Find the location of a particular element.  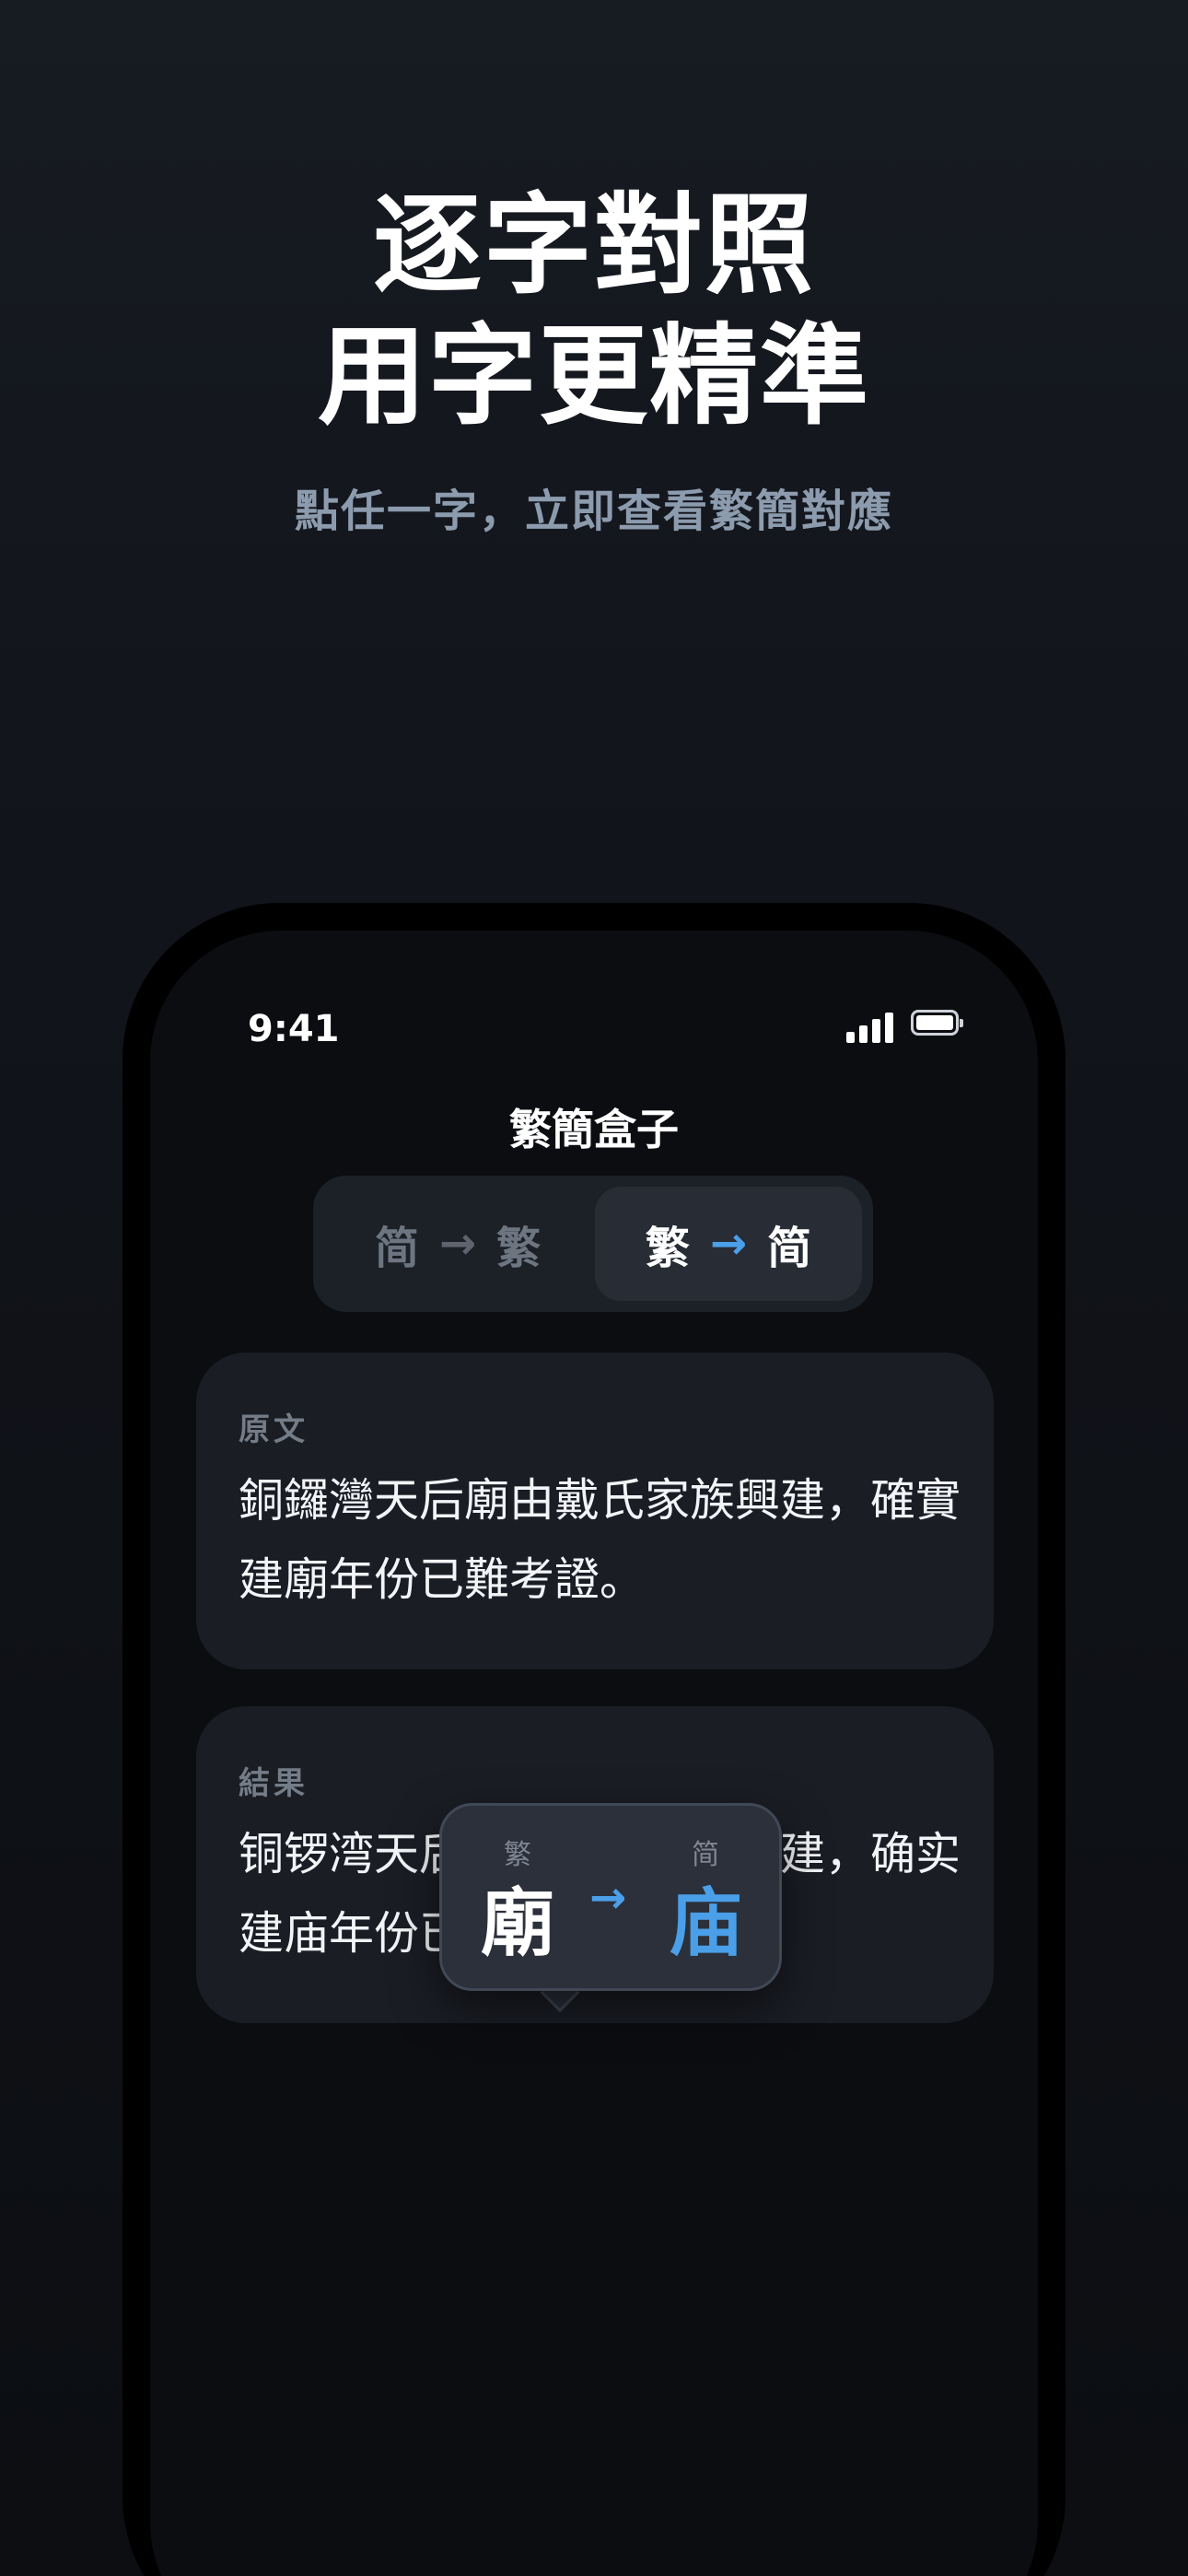

popover-traditional: 繁 廟 is located at coordinates (517, 1904).